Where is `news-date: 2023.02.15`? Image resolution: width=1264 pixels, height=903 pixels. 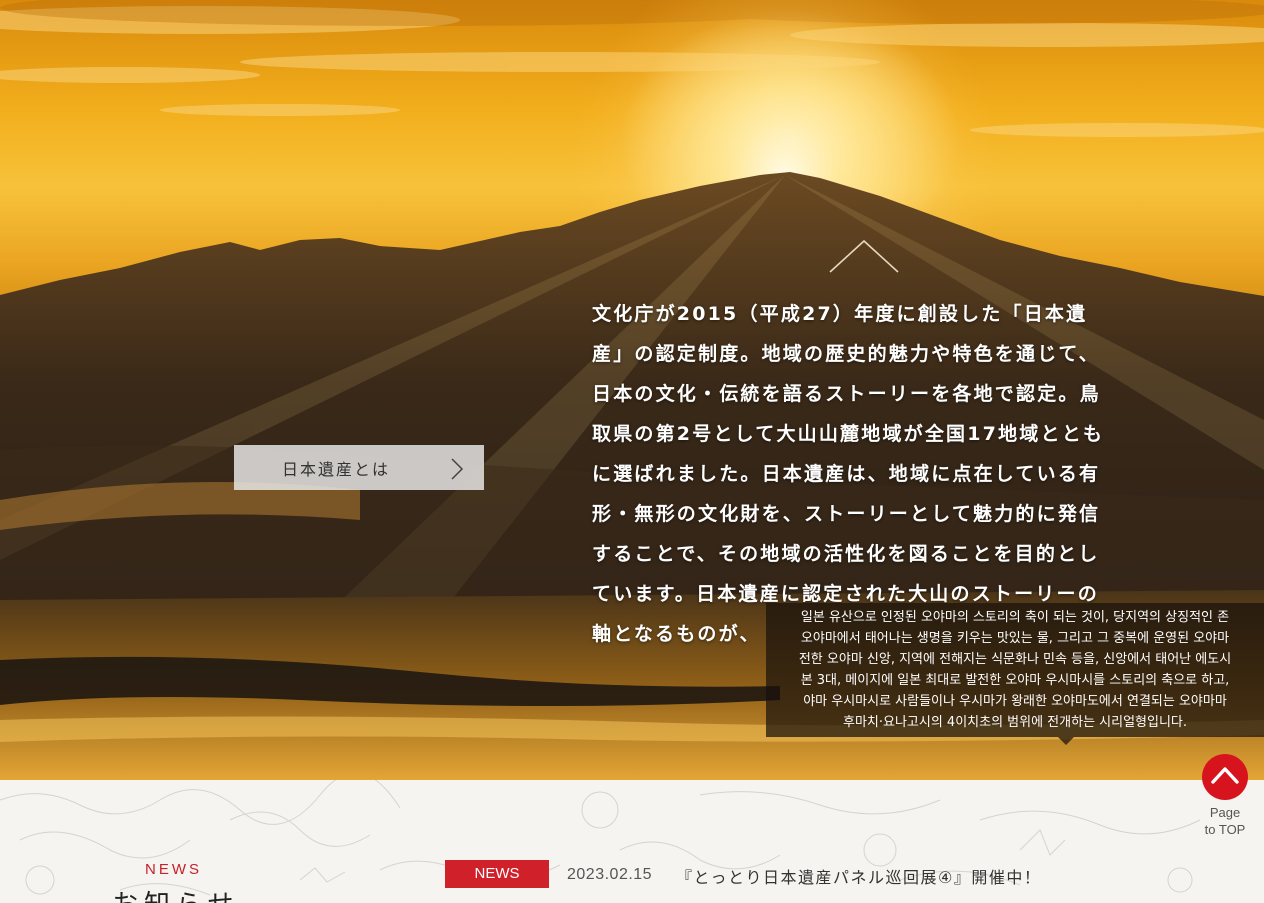 news-date: 2023.02.15 is located at coordinates (610, 874).